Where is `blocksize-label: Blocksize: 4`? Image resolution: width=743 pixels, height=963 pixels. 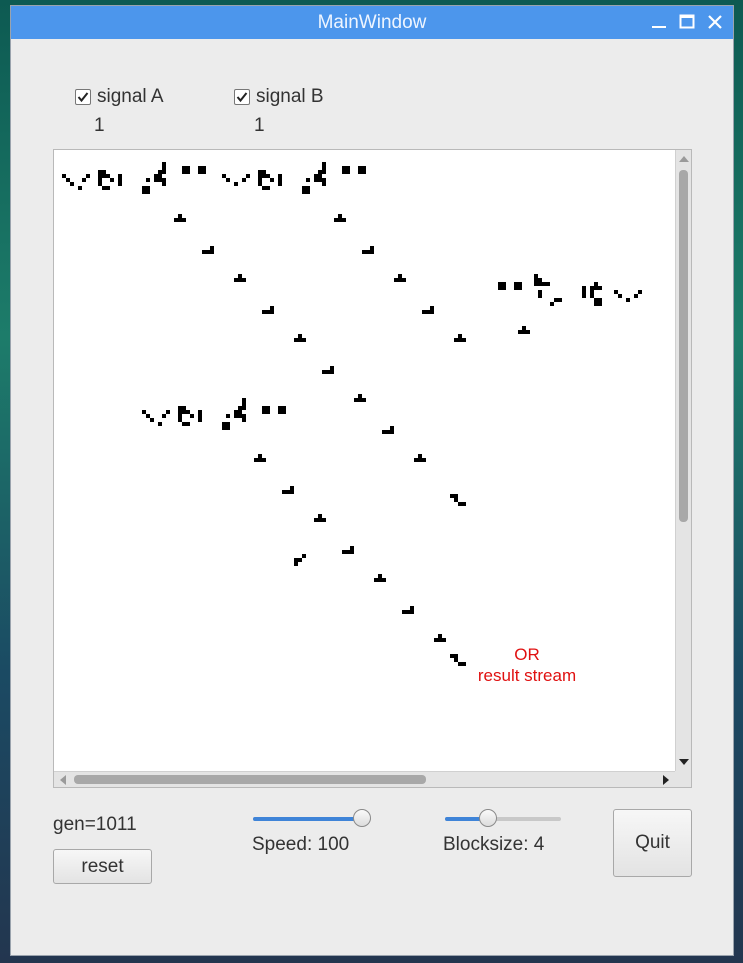
blocksize-label: Blocksize: 4 is located at coordinates (494, 844).